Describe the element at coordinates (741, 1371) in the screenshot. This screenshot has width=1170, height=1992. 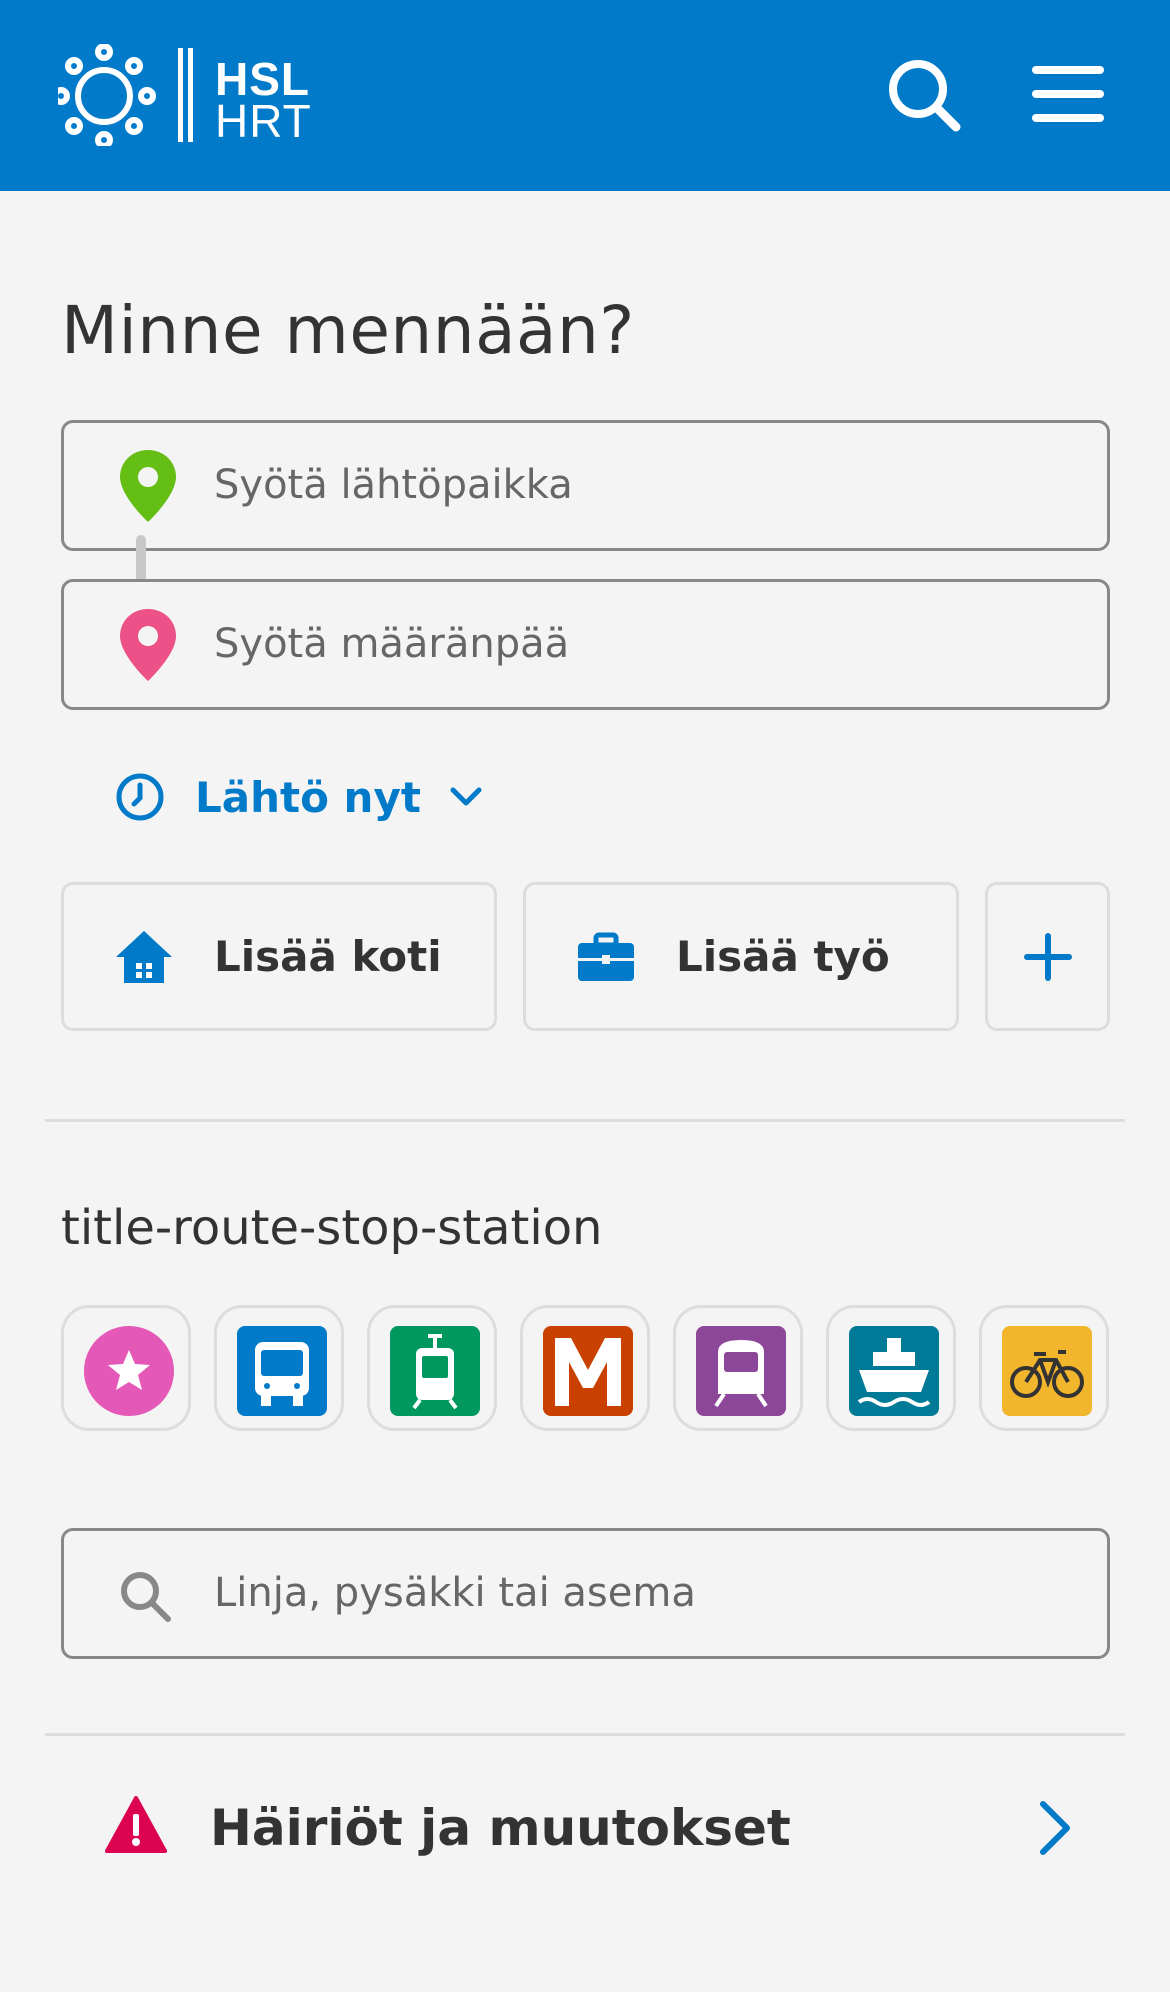
I see `train-icon` at that location.